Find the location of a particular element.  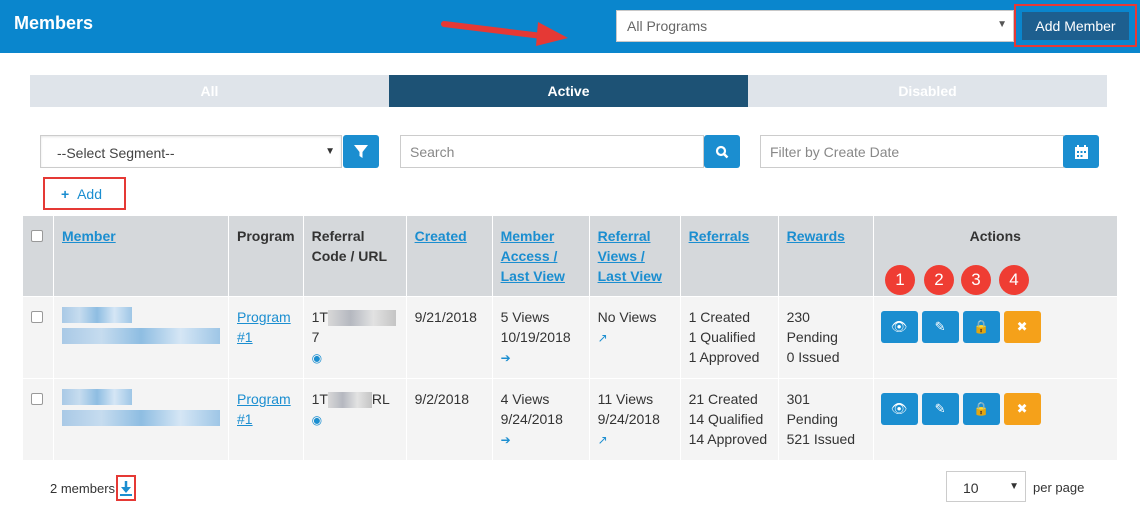

referrals-approved: 1 Approved is located at coordinates (724, 357).